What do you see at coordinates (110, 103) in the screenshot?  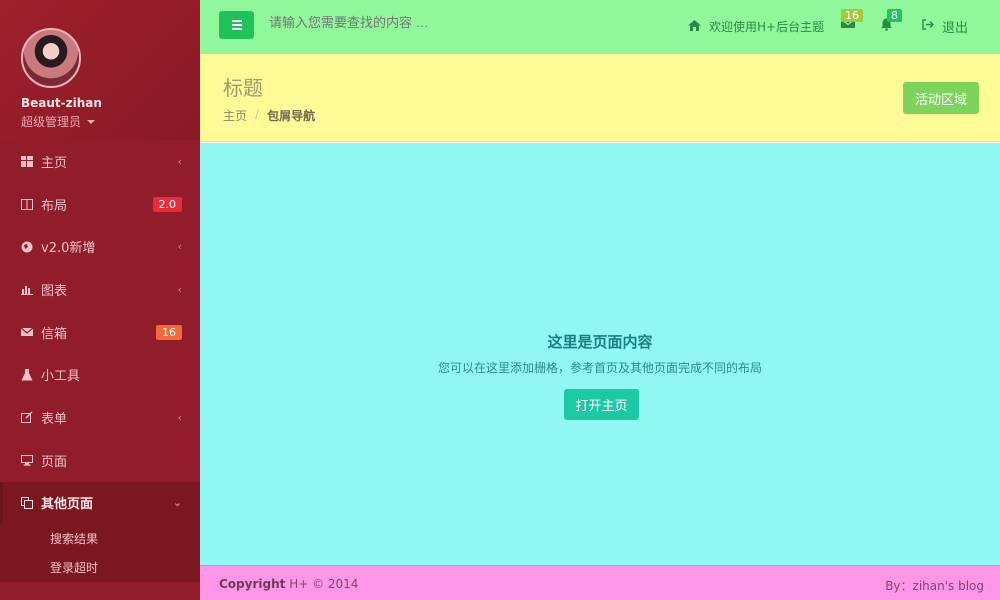 I see `username: Beaut-zihan` at bounding box center [110, 103].